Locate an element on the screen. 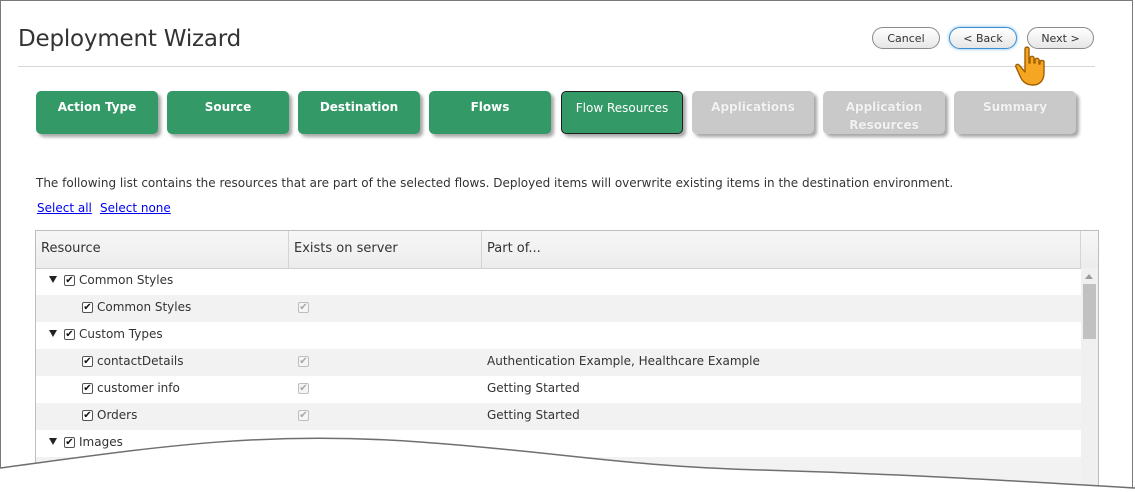 The width and height of the screenshot is (1135, 492). step-source: Source is located at coordinates (228, 112).